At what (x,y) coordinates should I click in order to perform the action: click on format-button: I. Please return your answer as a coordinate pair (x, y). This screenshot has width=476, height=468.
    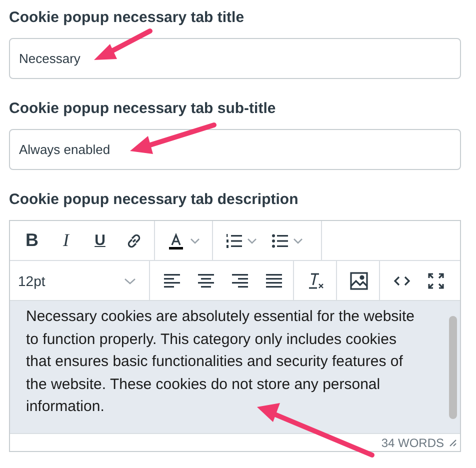
    Looking at the image, I should click on (66, 241).